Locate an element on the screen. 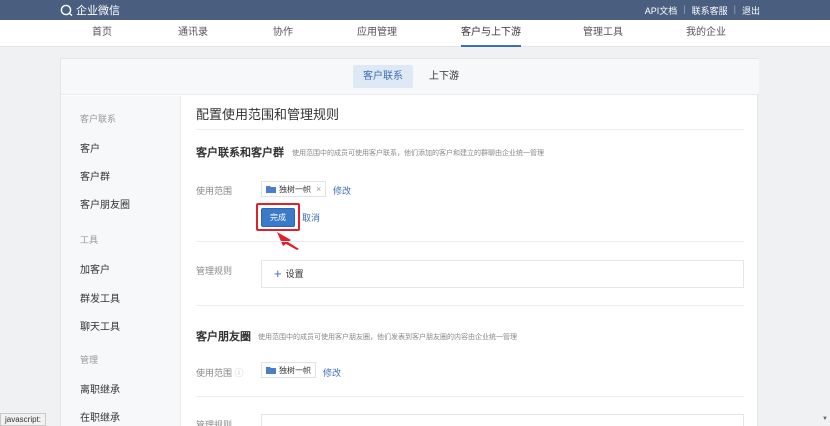  sidebar-group-management: 管理 is located at coordinates (89, 360).